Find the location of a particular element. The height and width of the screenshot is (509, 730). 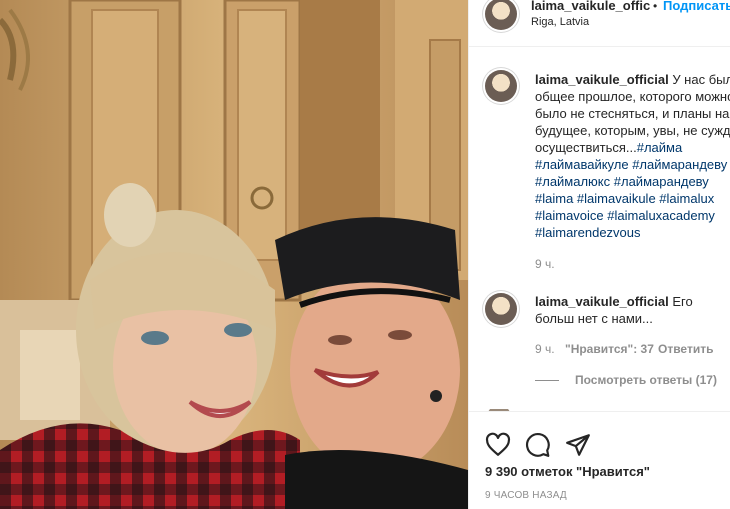

avatar is located at coordinates (501, 15).